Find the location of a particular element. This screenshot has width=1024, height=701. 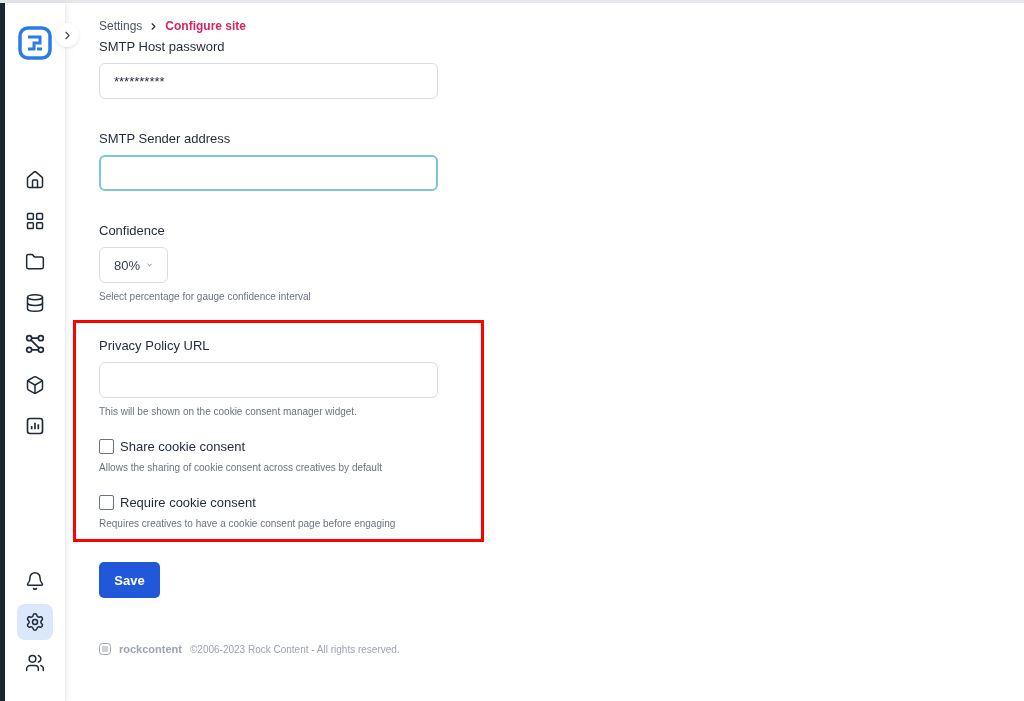

document-icon is located at coordinates (105, 649).